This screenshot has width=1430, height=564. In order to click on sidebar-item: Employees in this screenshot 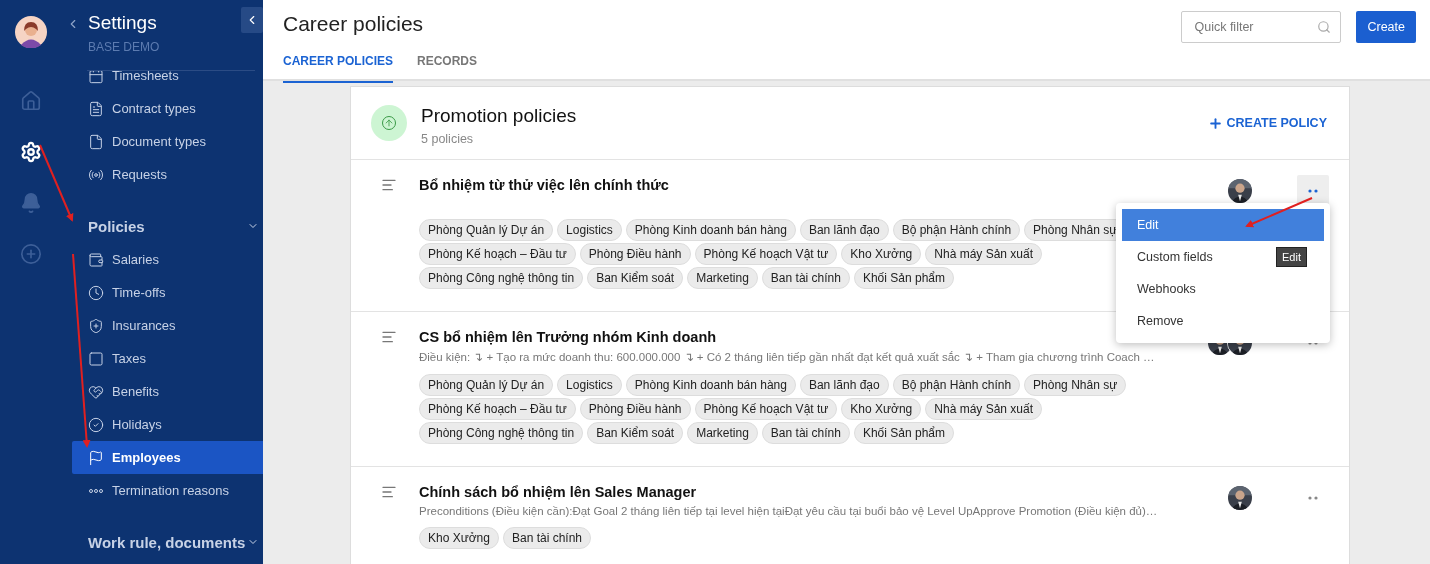, I will do `click(167, 457)`.